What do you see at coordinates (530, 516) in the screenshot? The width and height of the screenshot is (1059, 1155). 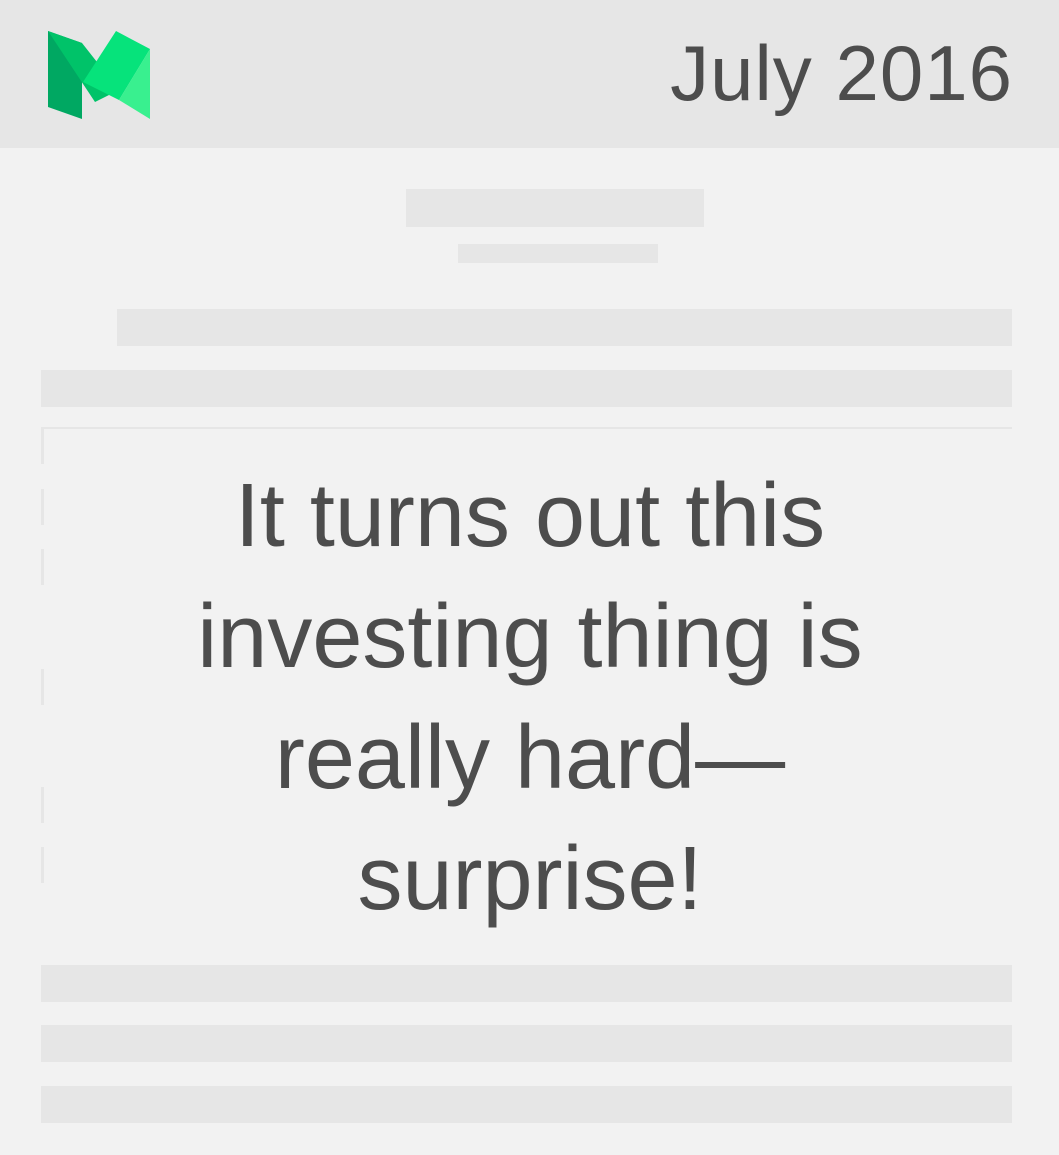 I see `pull-quote-line: It turns out this` at bounding box center [530, 516].